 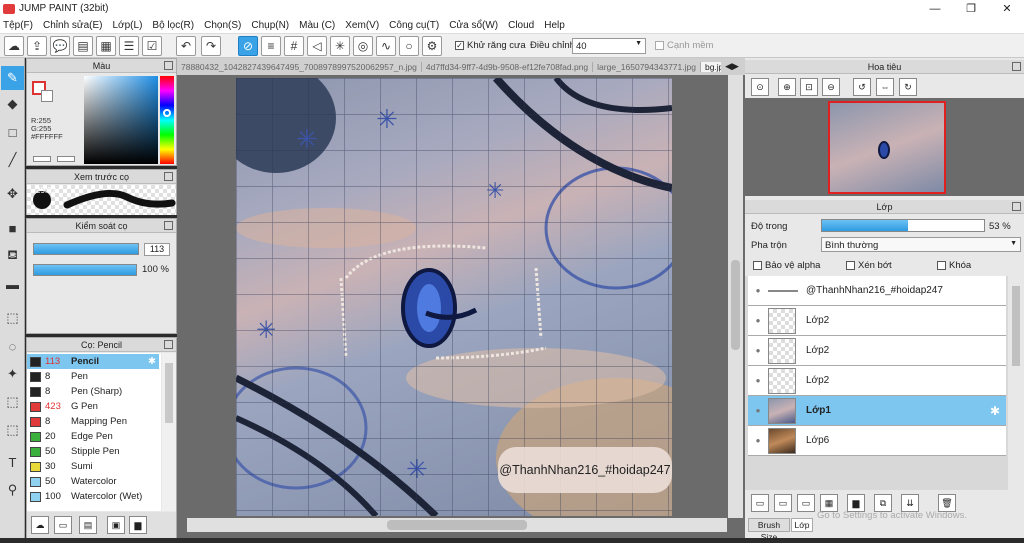 I want to click on tab-brush-size: Brush Size, so click(x=769, y=530).